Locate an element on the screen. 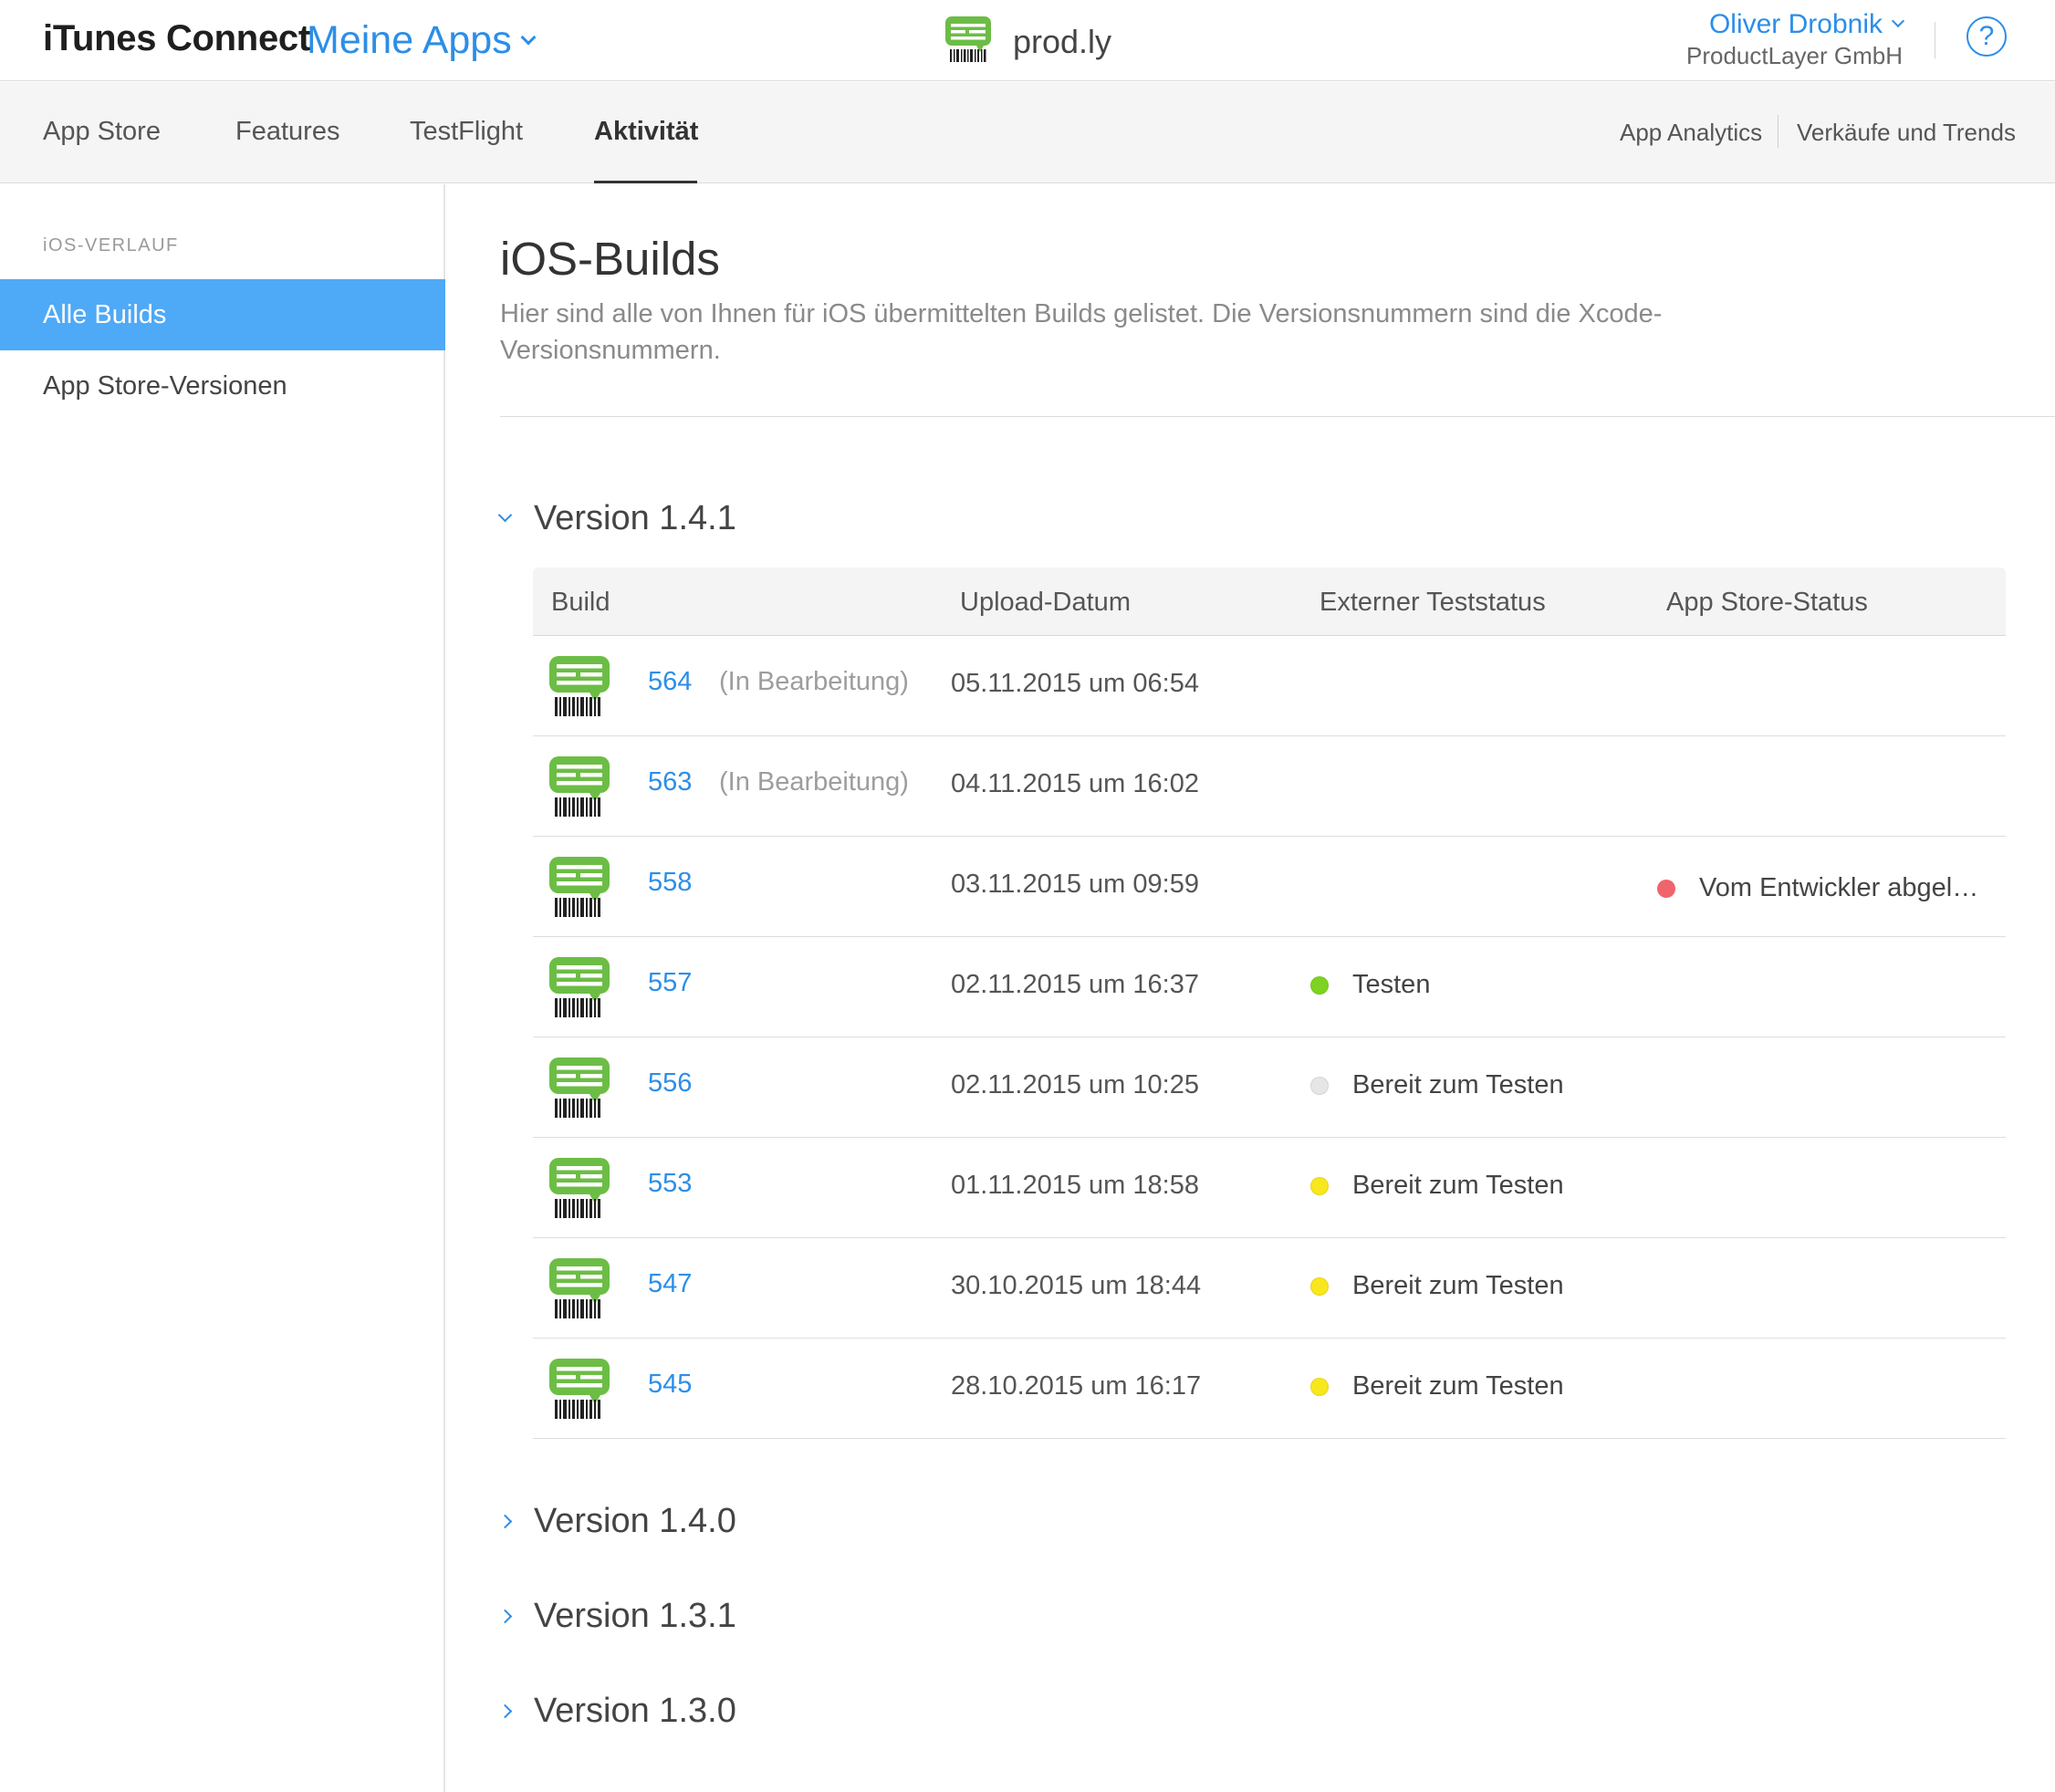 The image size is (2055, 1792). version-label: Version 1.3.0 is located at coordinates (635, 1711).